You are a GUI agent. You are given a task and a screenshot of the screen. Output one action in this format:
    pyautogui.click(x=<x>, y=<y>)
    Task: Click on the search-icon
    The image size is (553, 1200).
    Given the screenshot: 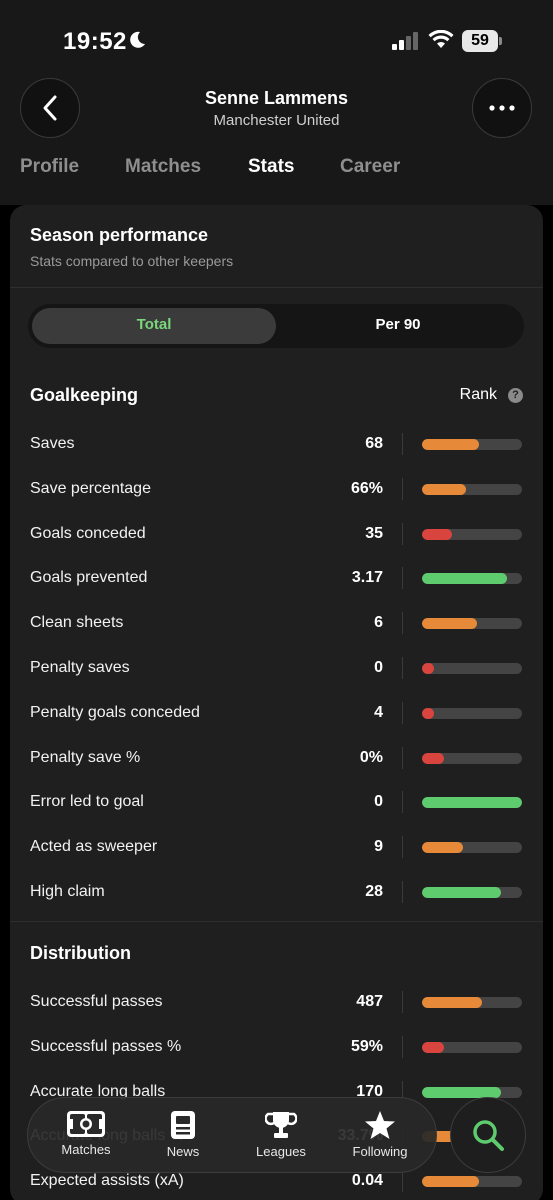 What is the action you would take?
    pyautogui.click(x=488, y=1135)
    